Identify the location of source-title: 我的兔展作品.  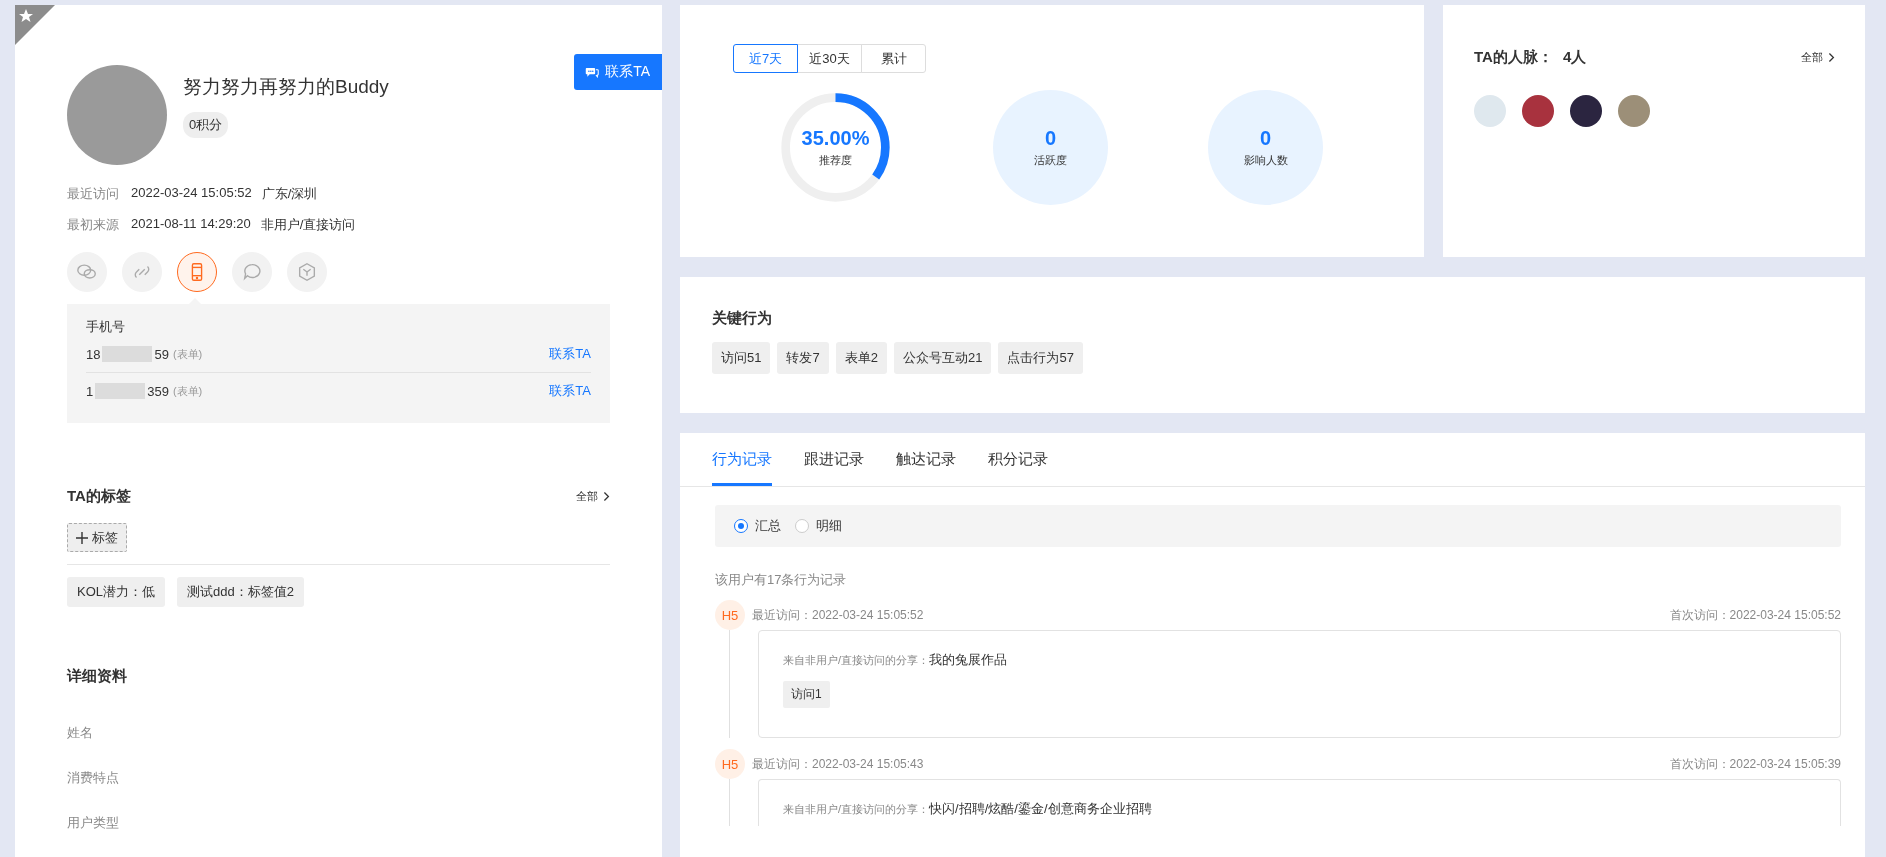
(968, 660).